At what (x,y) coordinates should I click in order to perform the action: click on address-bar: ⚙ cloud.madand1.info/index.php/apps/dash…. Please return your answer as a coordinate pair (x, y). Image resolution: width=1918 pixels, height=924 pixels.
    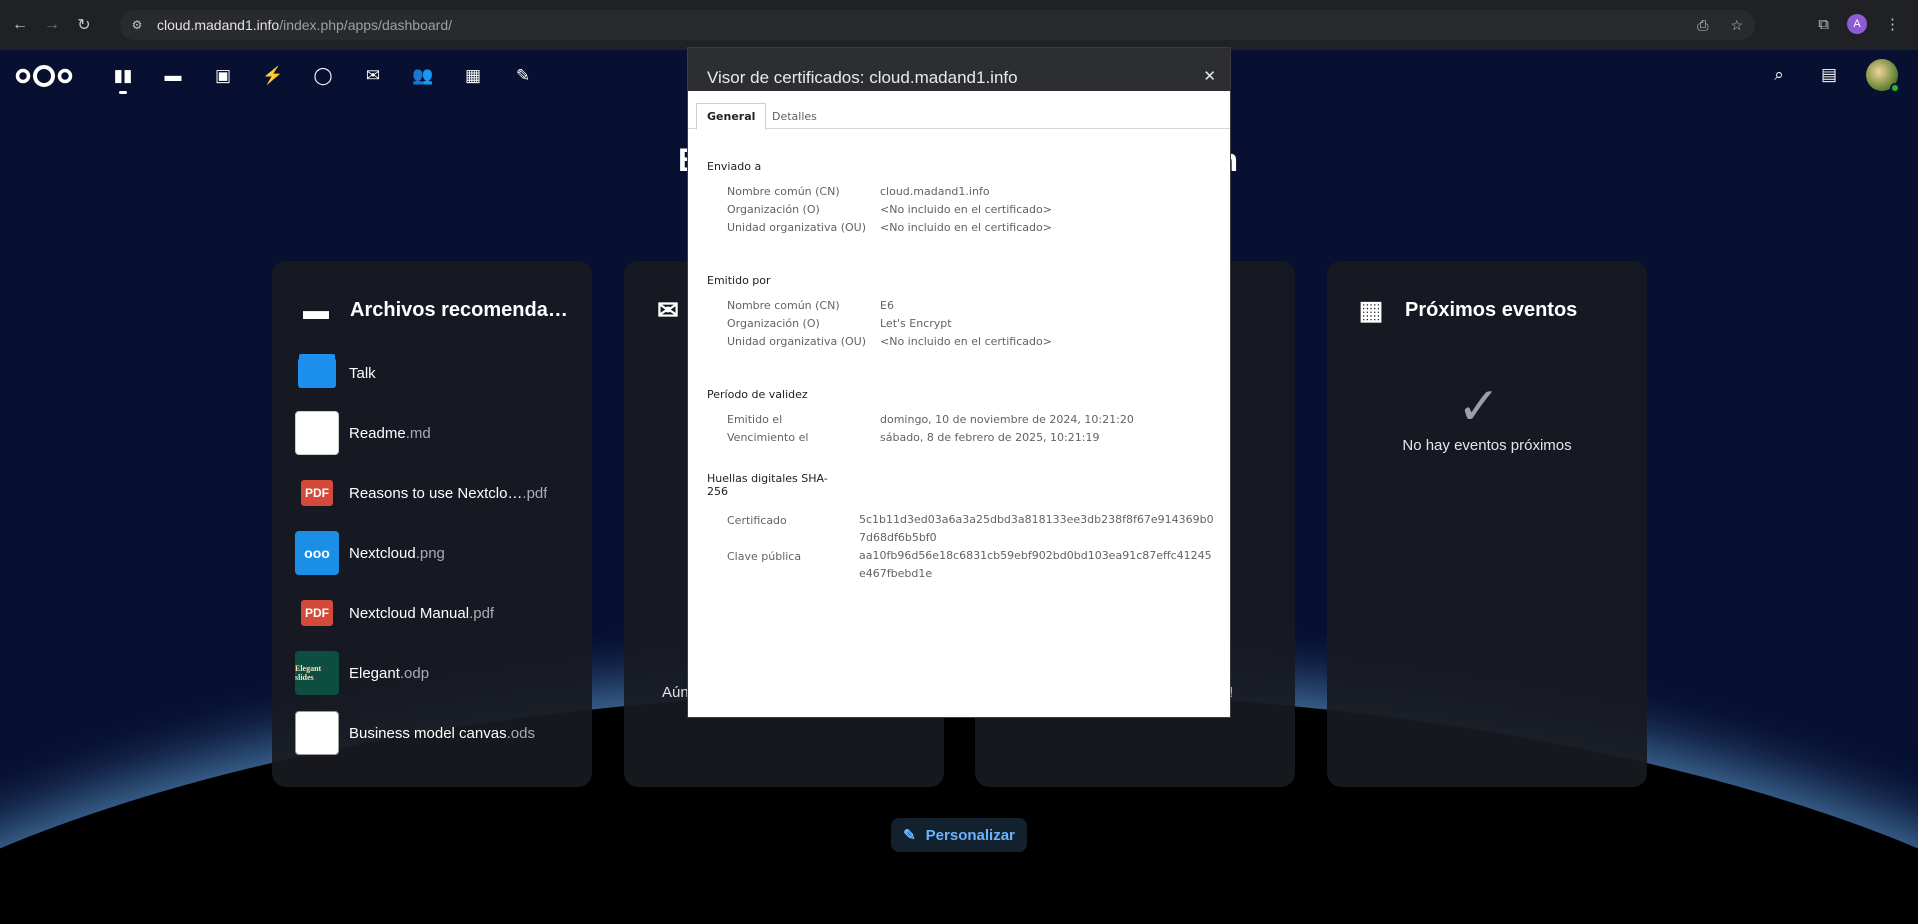
    Looking at the image, I should click on (937, 25).